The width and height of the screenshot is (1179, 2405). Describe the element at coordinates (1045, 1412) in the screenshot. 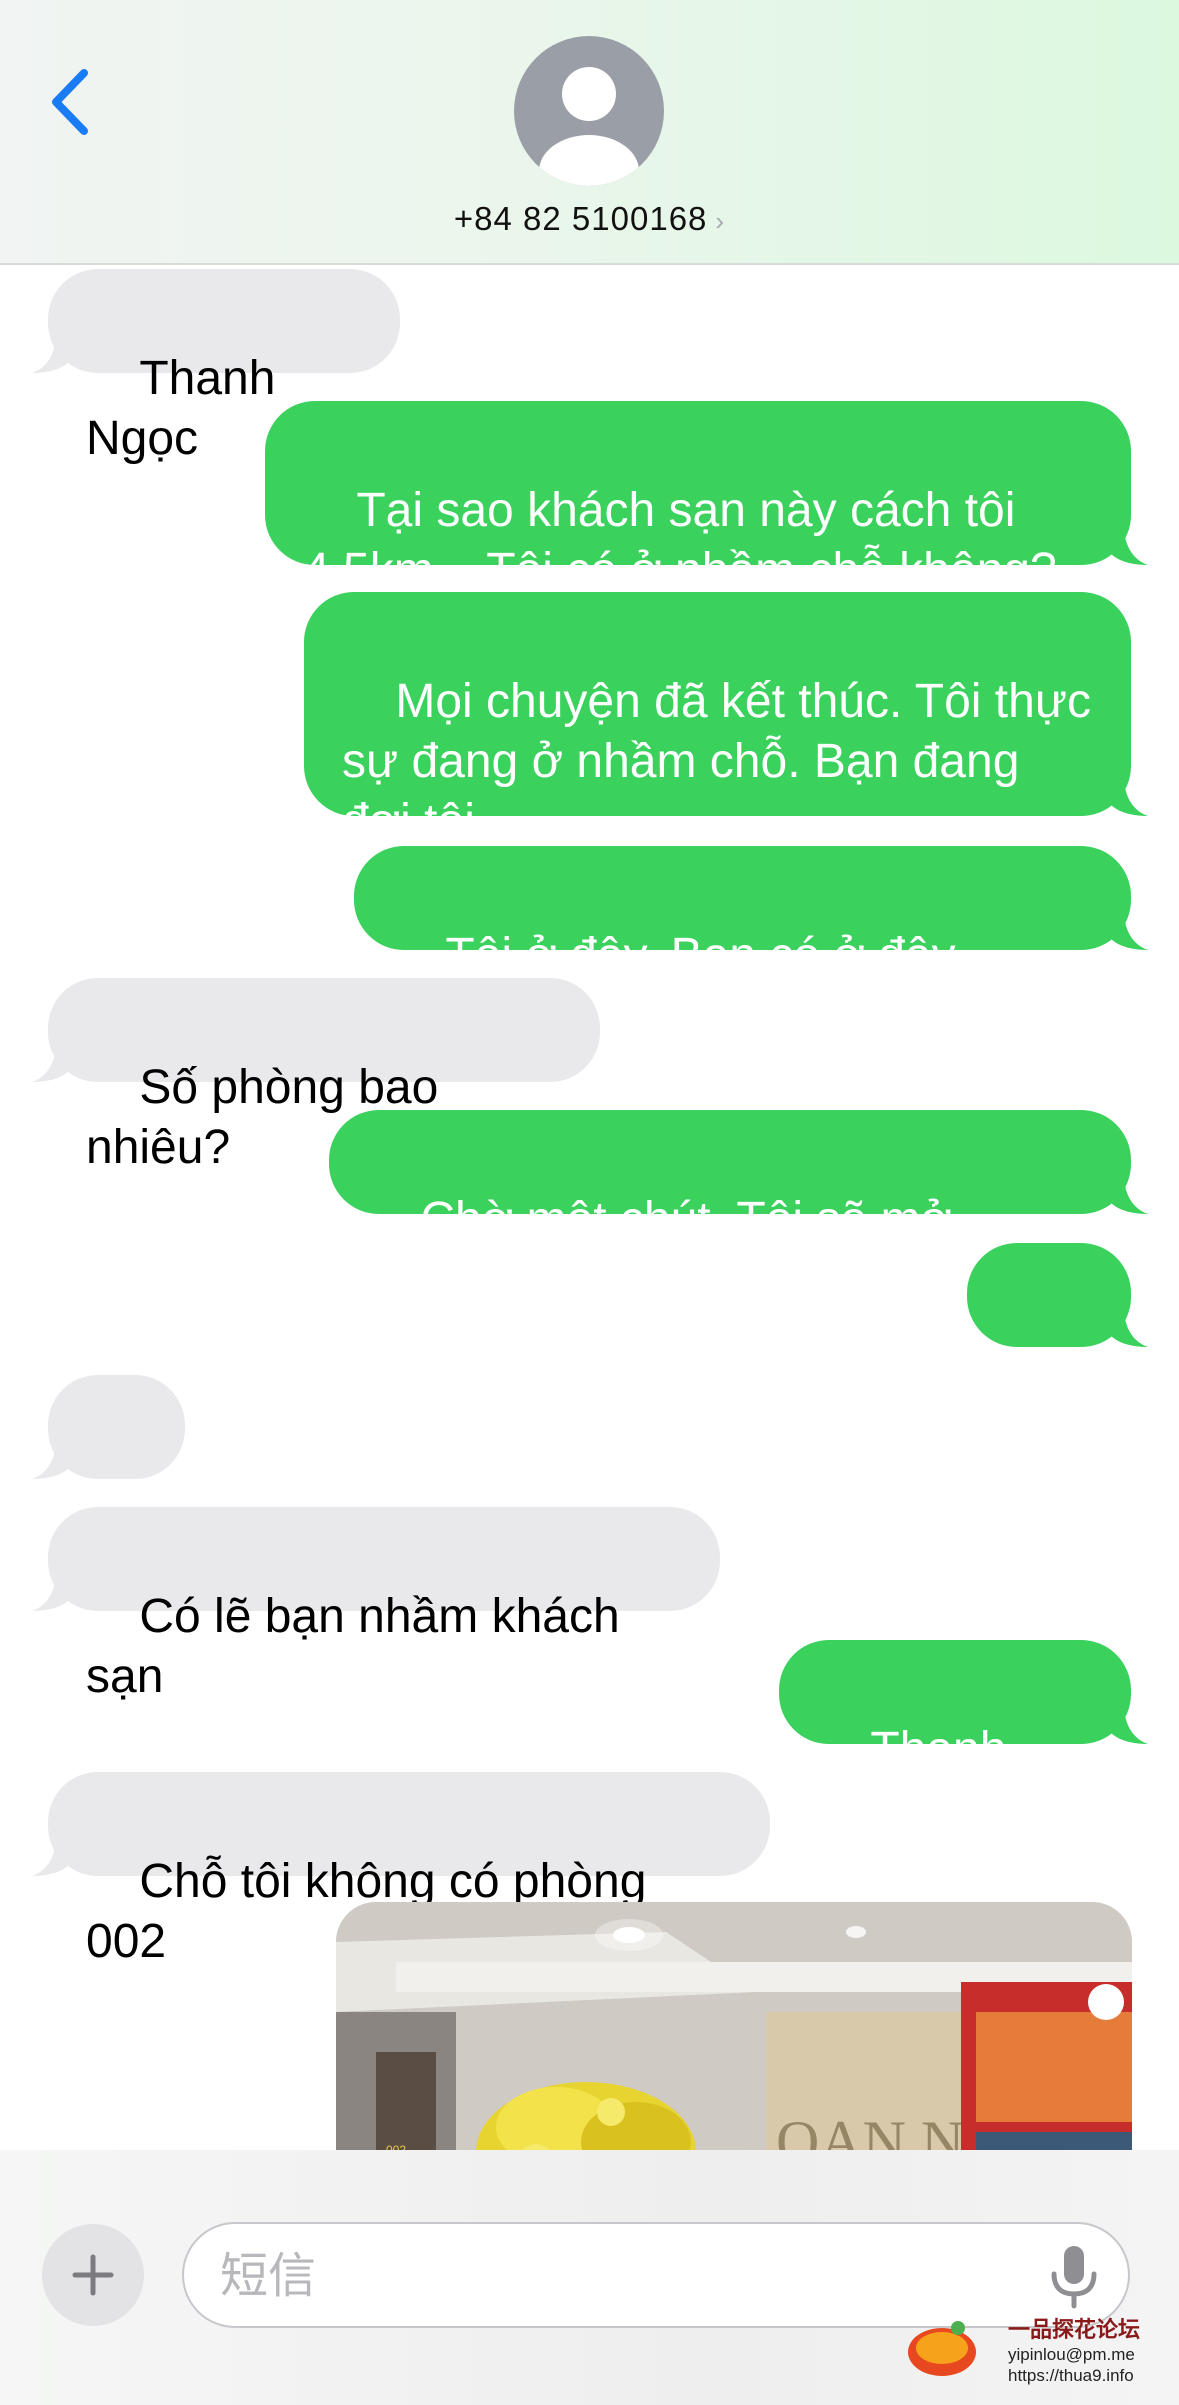

I see `message-text: 002` at that location.